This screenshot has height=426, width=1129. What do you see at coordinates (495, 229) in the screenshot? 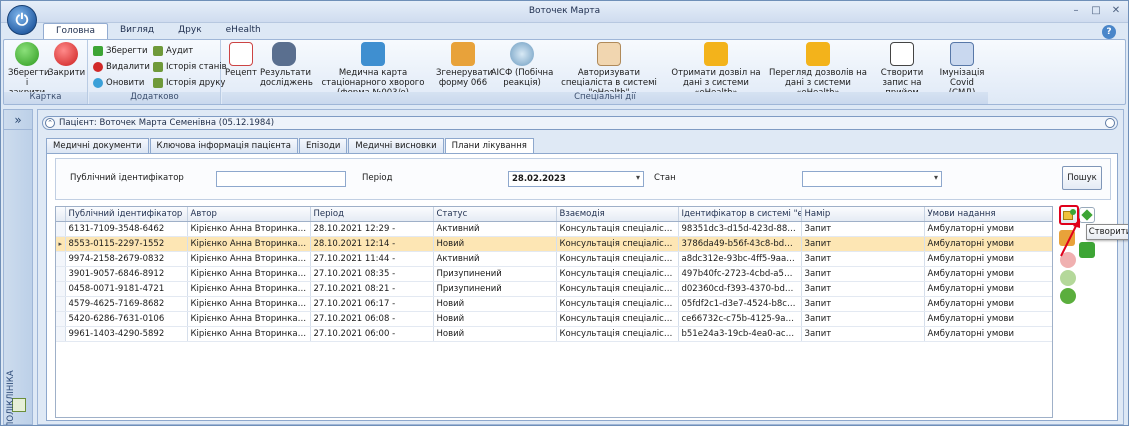
I see `table-cell: Активний` at bounding box center [495, 229].